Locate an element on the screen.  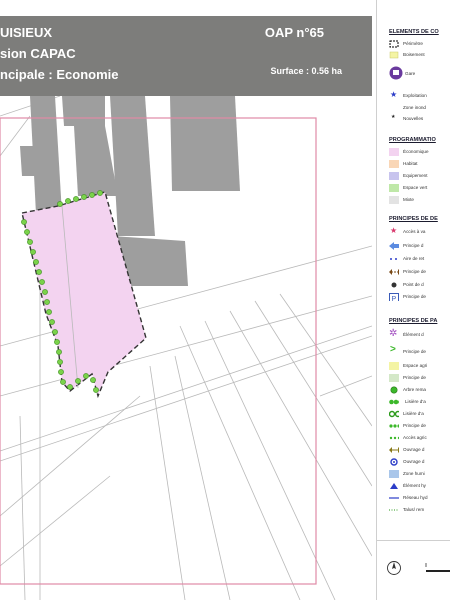
dots-icon is located at coordinates (394, 426).